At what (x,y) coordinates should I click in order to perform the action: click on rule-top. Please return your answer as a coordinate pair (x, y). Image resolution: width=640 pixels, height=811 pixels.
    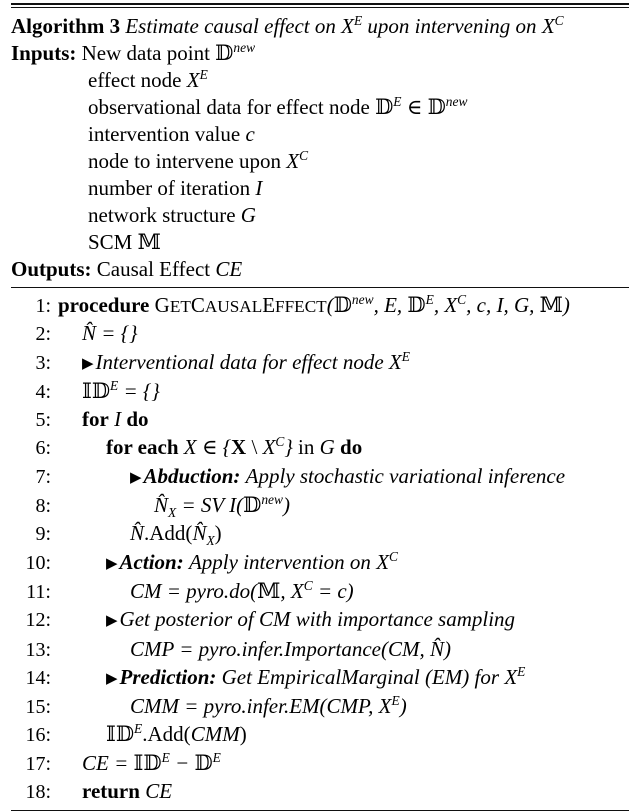
    Looking at the image, I should click on (320, 5).